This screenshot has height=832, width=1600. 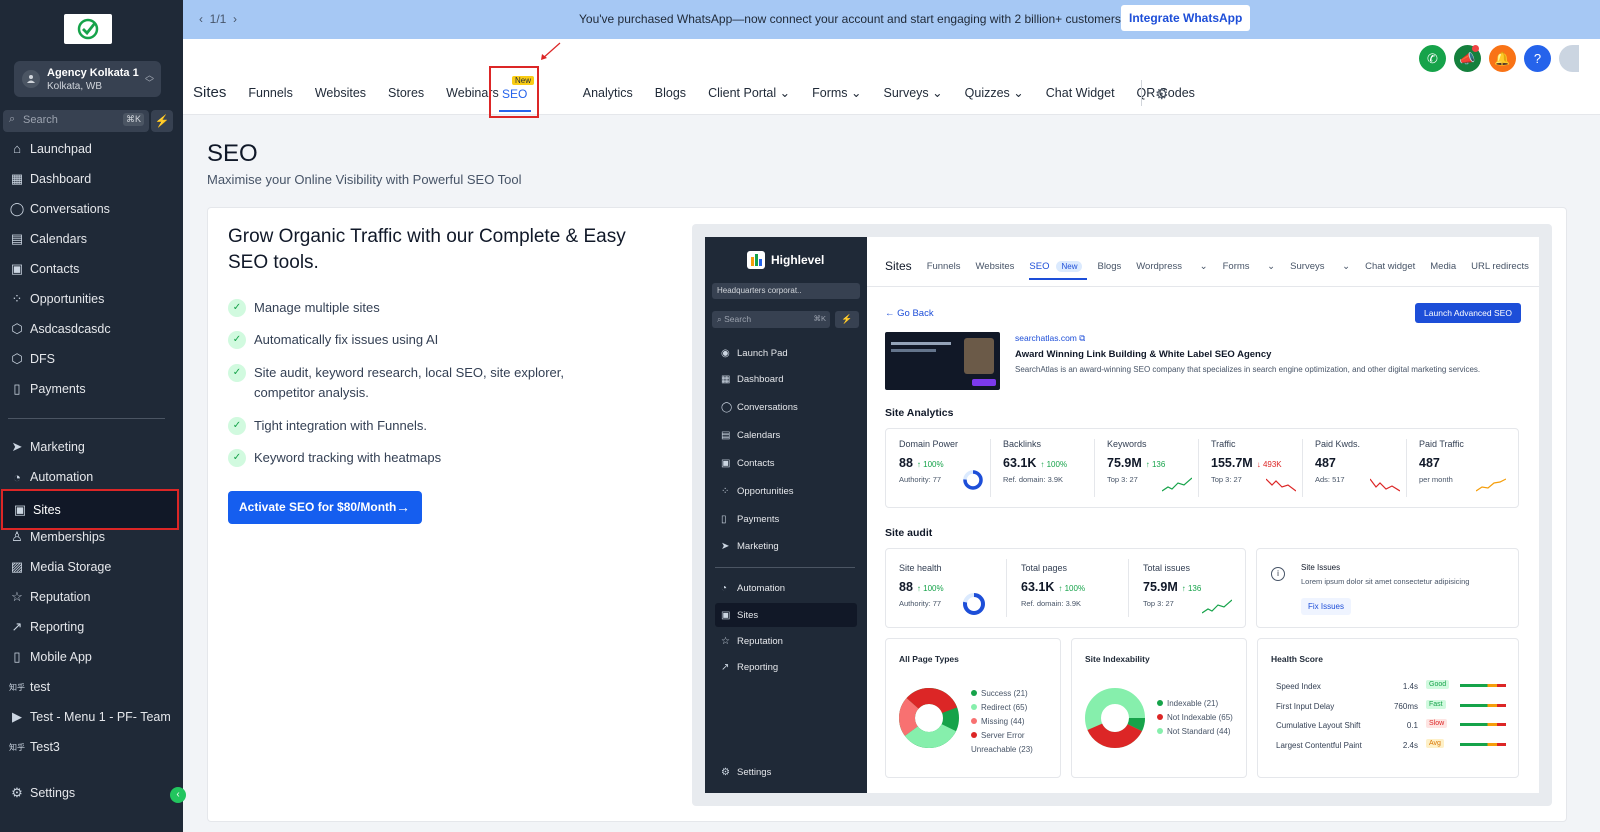 What do you see at coordinates (333, 340) in the screenshot?
I see `feature-item: ✓ Automatically fix issues using AI` at bounding box center [333, 340].